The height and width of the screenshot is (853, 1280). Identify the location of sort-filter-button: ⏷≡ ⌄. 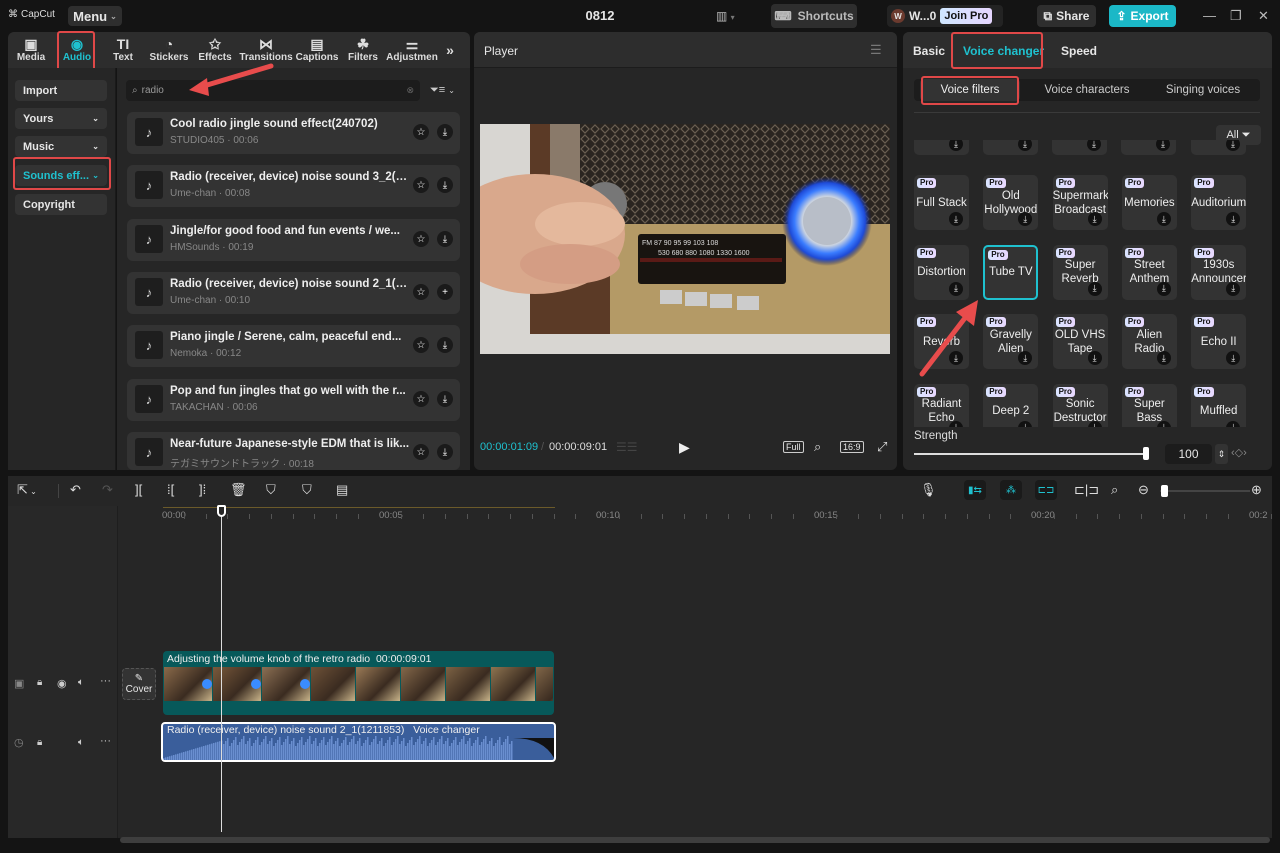
(442, 90).